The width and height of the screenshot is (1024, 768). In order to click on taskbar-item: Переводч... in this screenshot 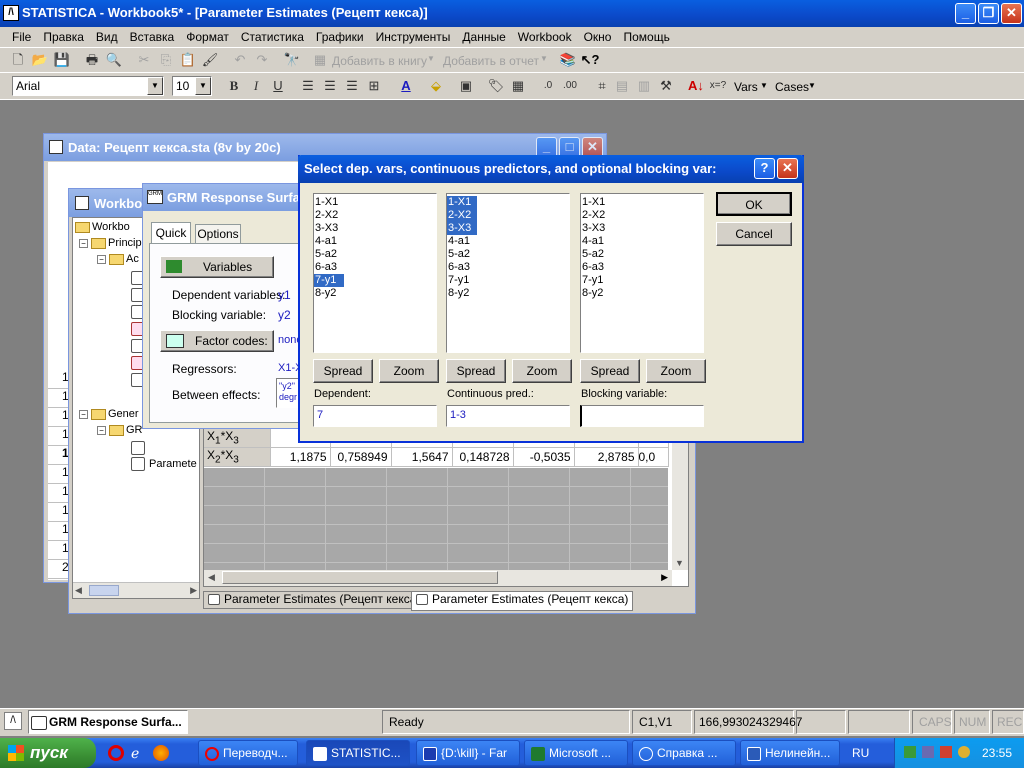, I will do `click(248, 753)`.